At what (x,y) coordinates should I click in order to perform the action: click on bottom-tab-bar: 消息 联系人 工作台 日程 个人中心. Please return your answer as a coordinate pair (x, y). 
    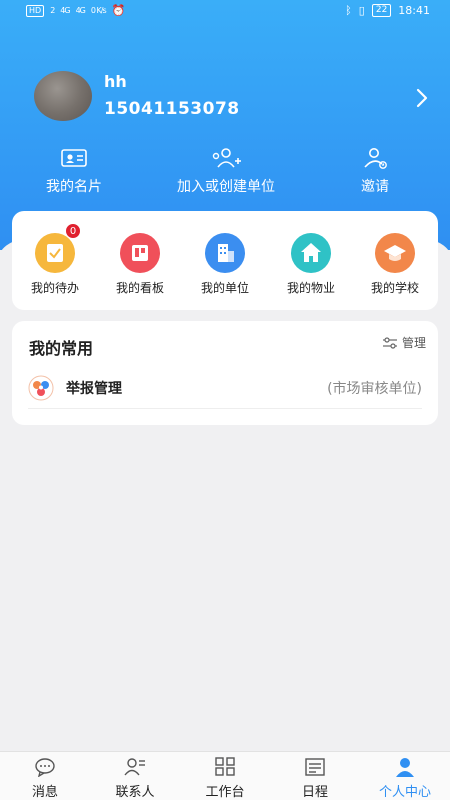
    Looking at the image, I should click on (225, 775).